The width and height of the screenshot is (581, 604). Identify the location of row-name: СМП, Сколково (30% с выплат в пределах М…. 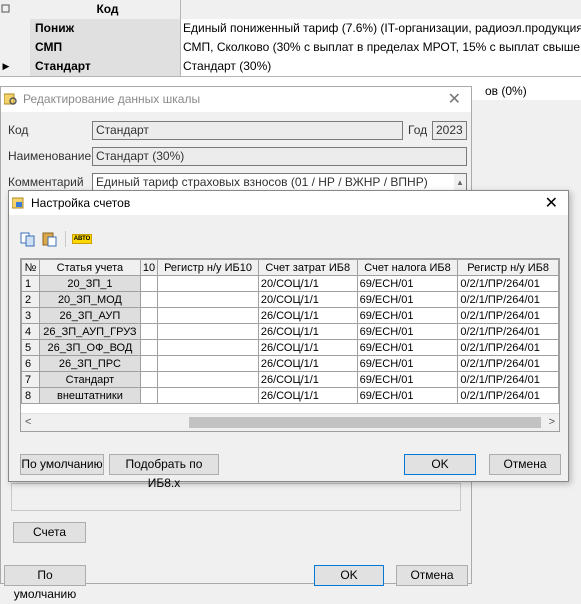
(381, 47).